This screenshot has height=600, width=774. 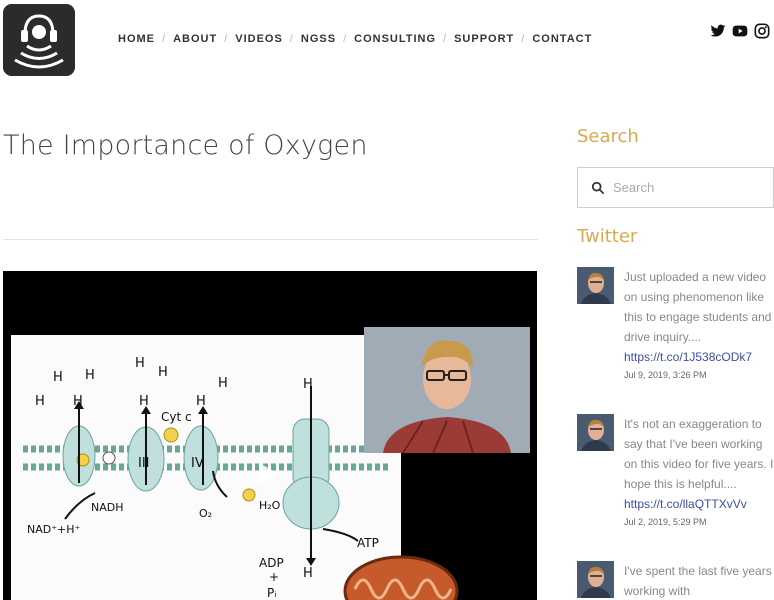 I want to click on nav-home: HOME, so click(x=136, y=39).